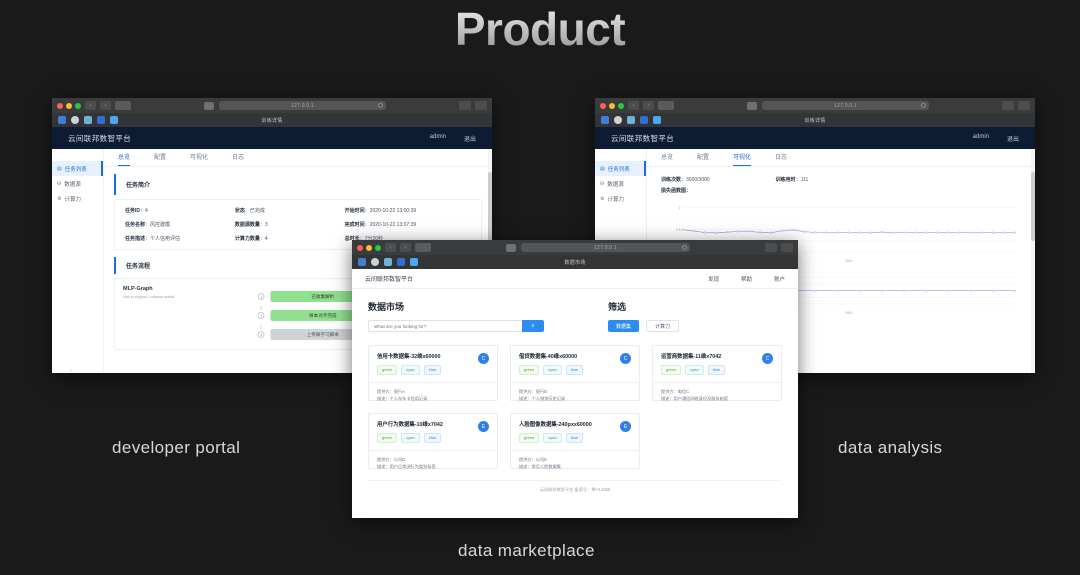 The image size is (1080, 575). What do you see at coordinates (209, 105) in the screenshot?
I see `shield-icon` at bounding box center [209, 105].